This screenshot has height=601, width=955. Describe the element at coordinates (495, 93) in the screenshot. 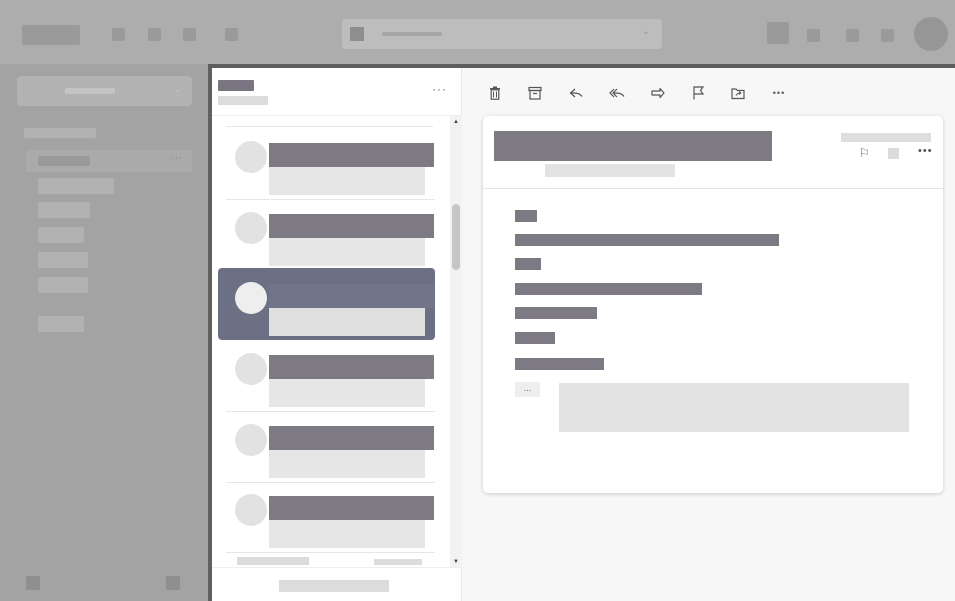

I see `trash-icon` at that location.